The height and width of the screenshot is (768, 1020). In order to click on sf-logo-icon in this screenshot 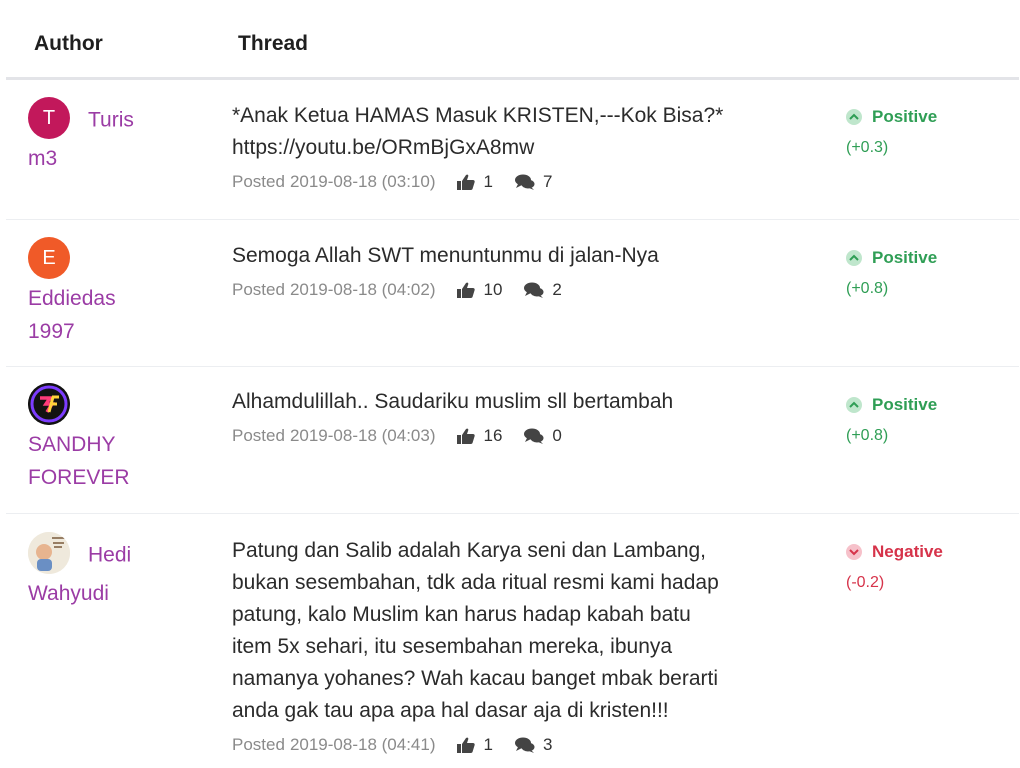, I will do `click(49, 404)`.